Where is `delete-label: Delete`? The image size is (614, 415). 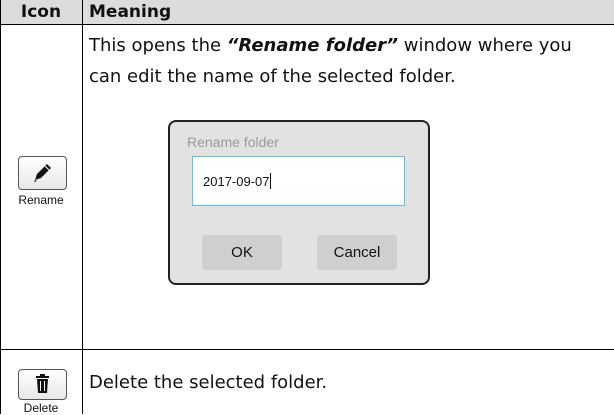 delete-label: Delete is located at coordinates (41, 408).